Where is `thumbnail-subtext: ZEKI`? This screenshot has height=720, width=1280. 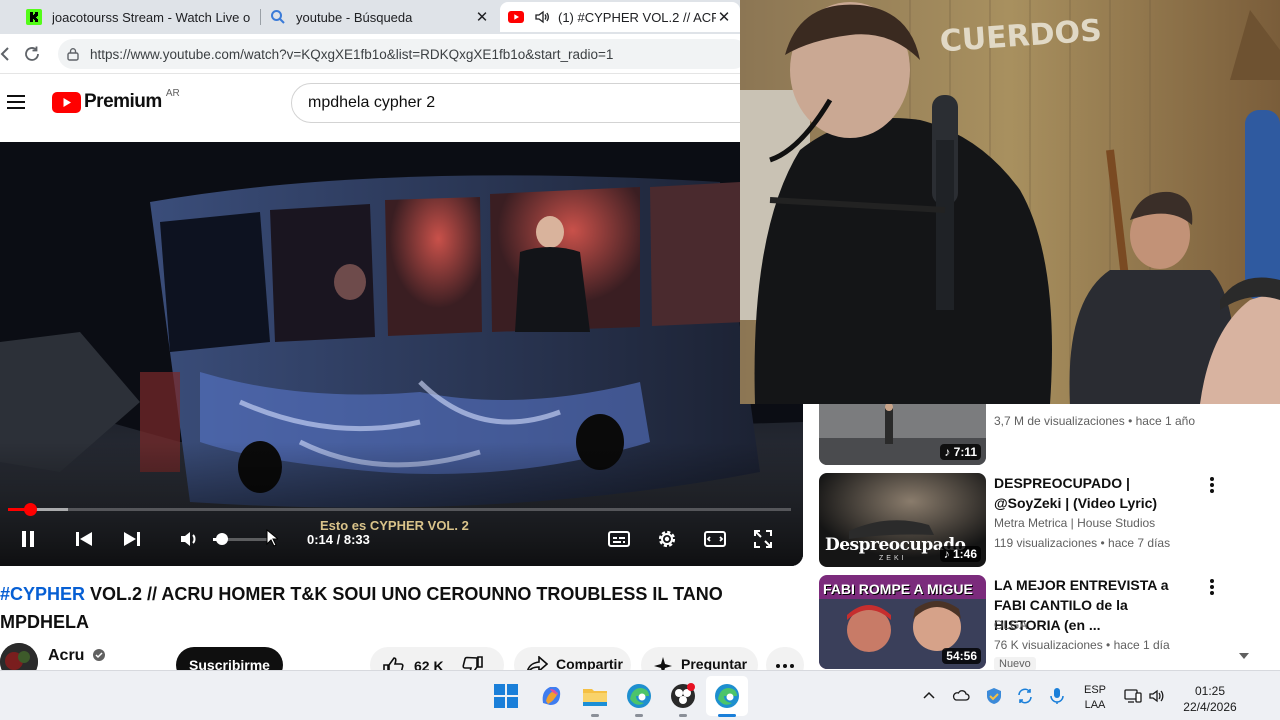 thumbnail-subtext: ZEKI is located at coordinates (893, 558).